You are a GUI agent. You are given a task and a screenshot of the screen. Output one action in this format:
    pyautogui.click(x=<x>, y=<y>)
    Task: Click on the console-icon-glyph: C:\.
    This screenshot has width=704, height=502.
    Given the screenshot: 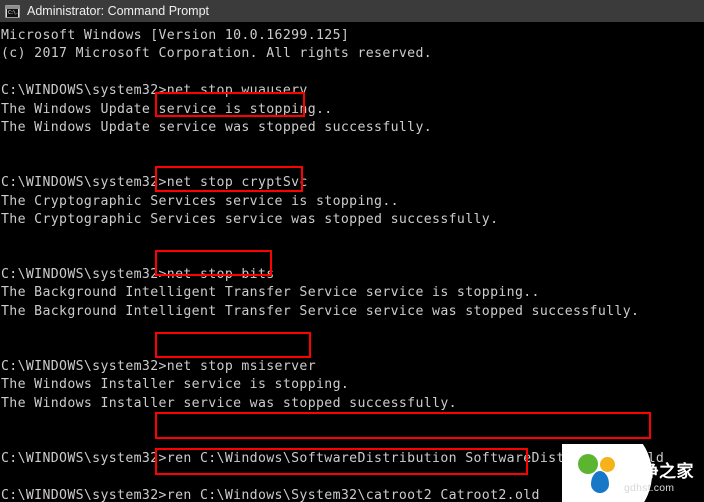 What is the action you would take?
    pyautogui.click(x=13, y=12)
    